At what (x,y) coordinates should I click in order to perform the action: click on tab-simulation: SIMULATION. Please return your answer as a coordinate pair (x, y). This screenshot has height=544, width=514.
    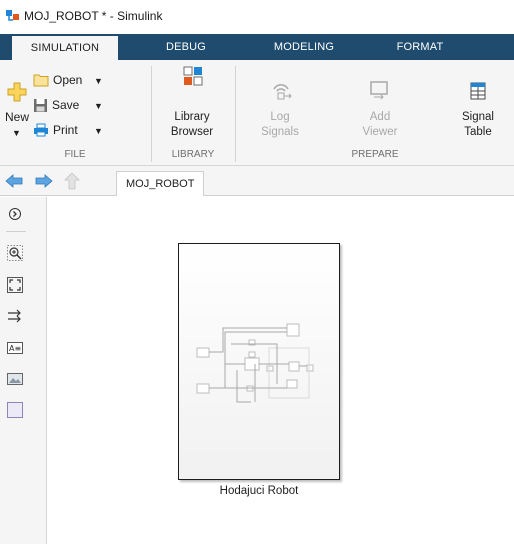
    Looking at the image, I should click on (65, 47).